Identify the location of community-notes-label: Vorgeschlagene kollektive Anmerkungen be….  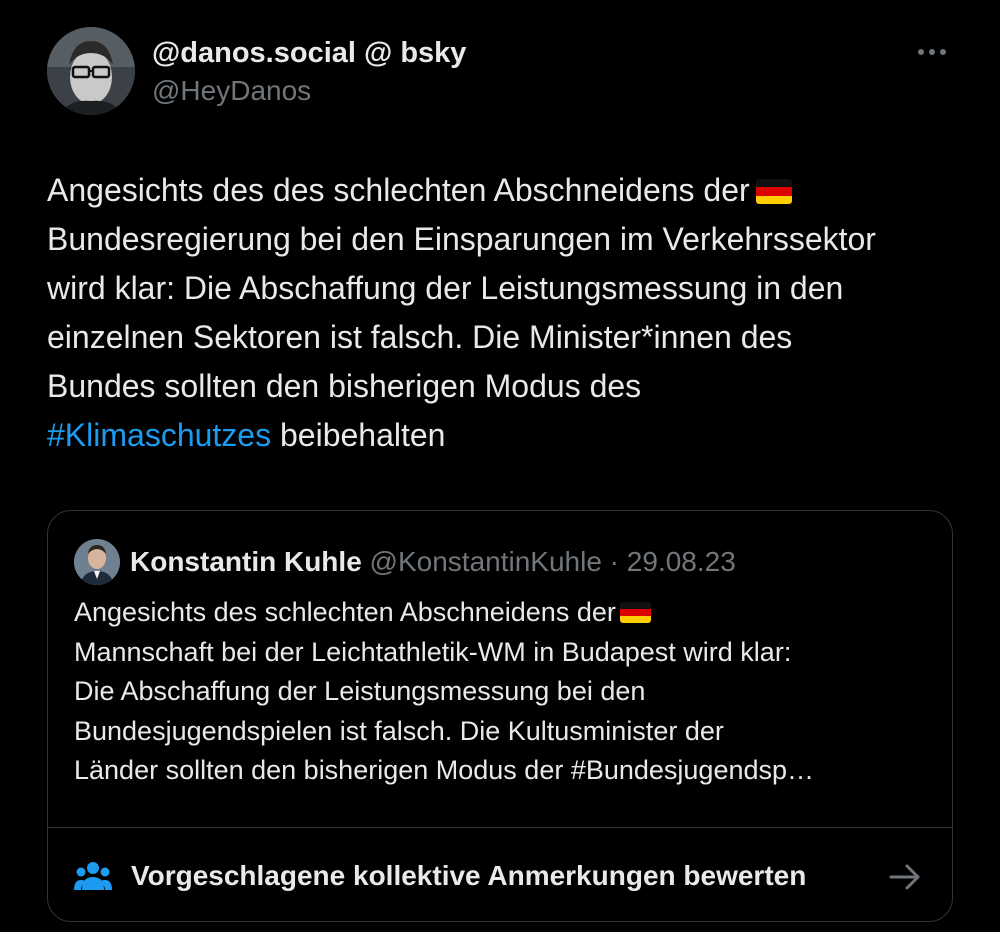
(469, 875).